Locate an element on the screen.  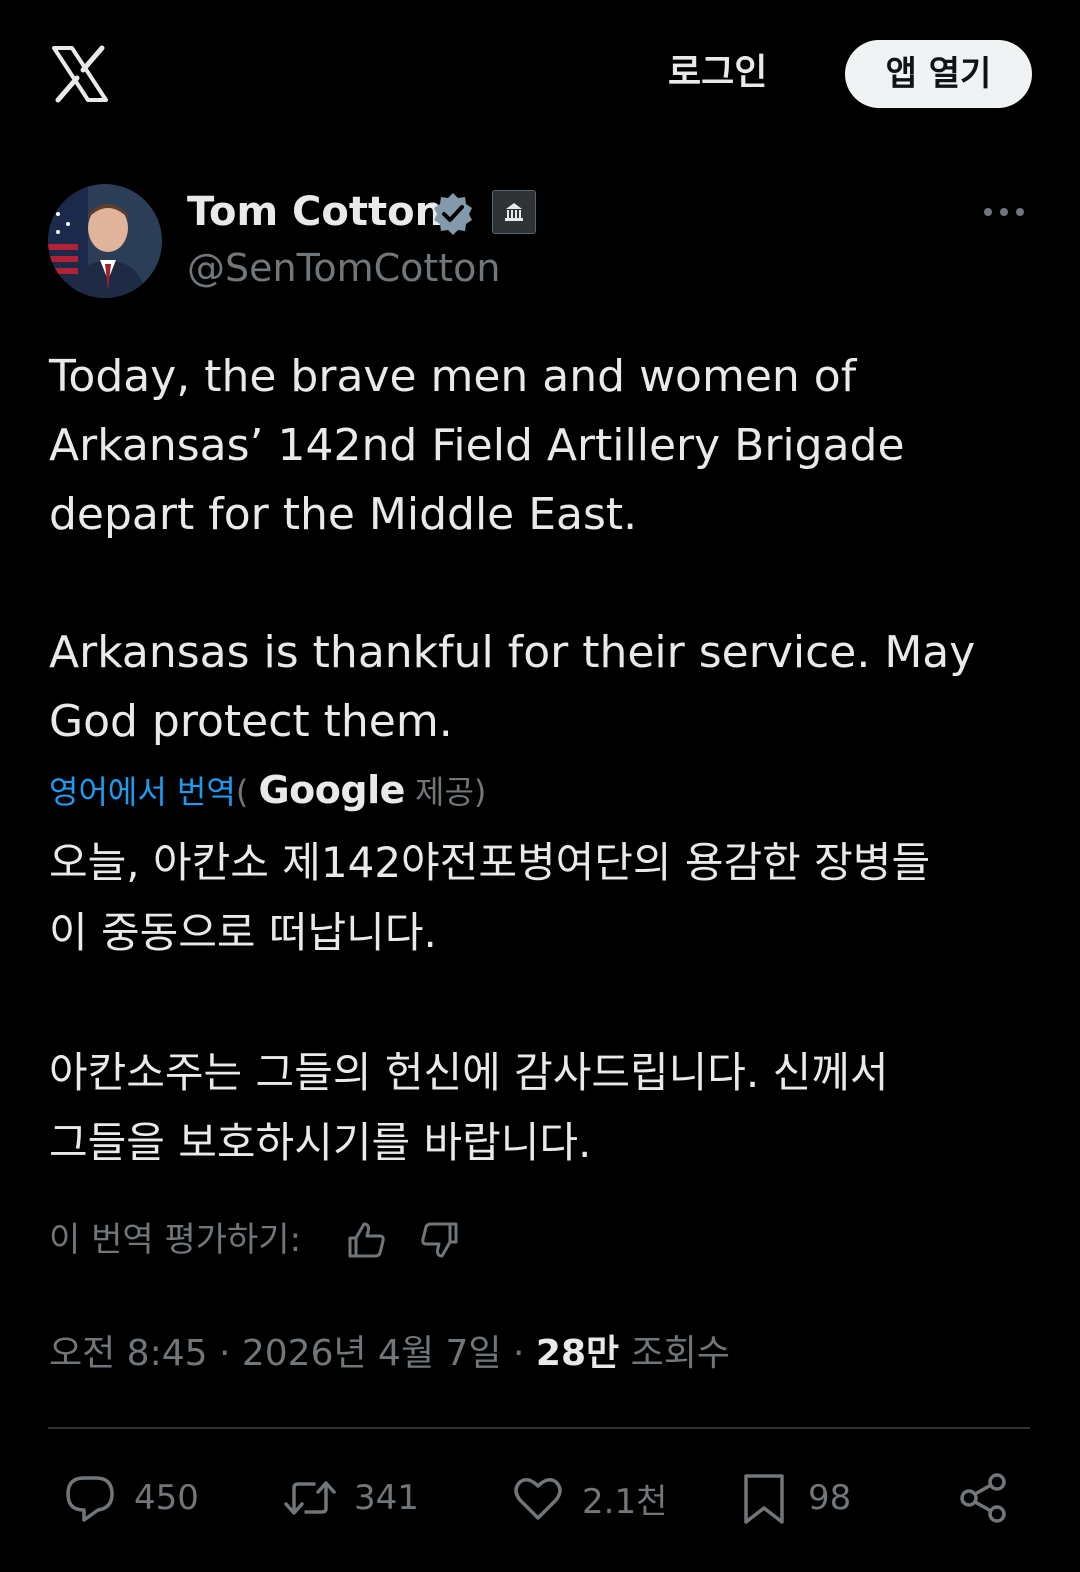
author-name: Tom Cotton is located at coordinates (315, 212).